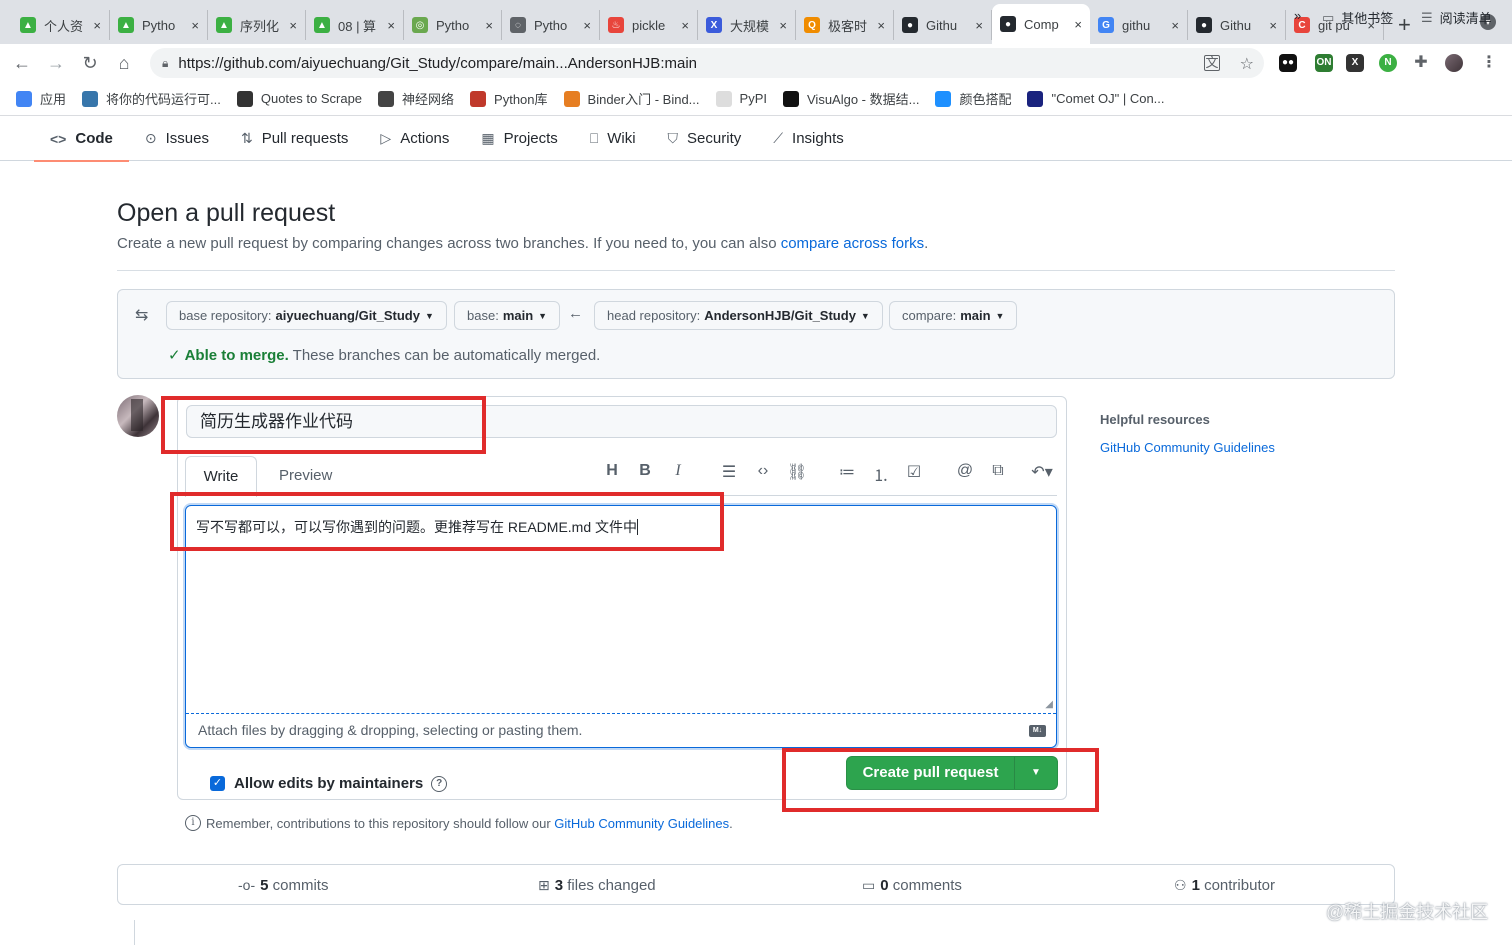 The image size is (1512, 945). I want to click on issue-icon: ⊙, so click(150, 138).